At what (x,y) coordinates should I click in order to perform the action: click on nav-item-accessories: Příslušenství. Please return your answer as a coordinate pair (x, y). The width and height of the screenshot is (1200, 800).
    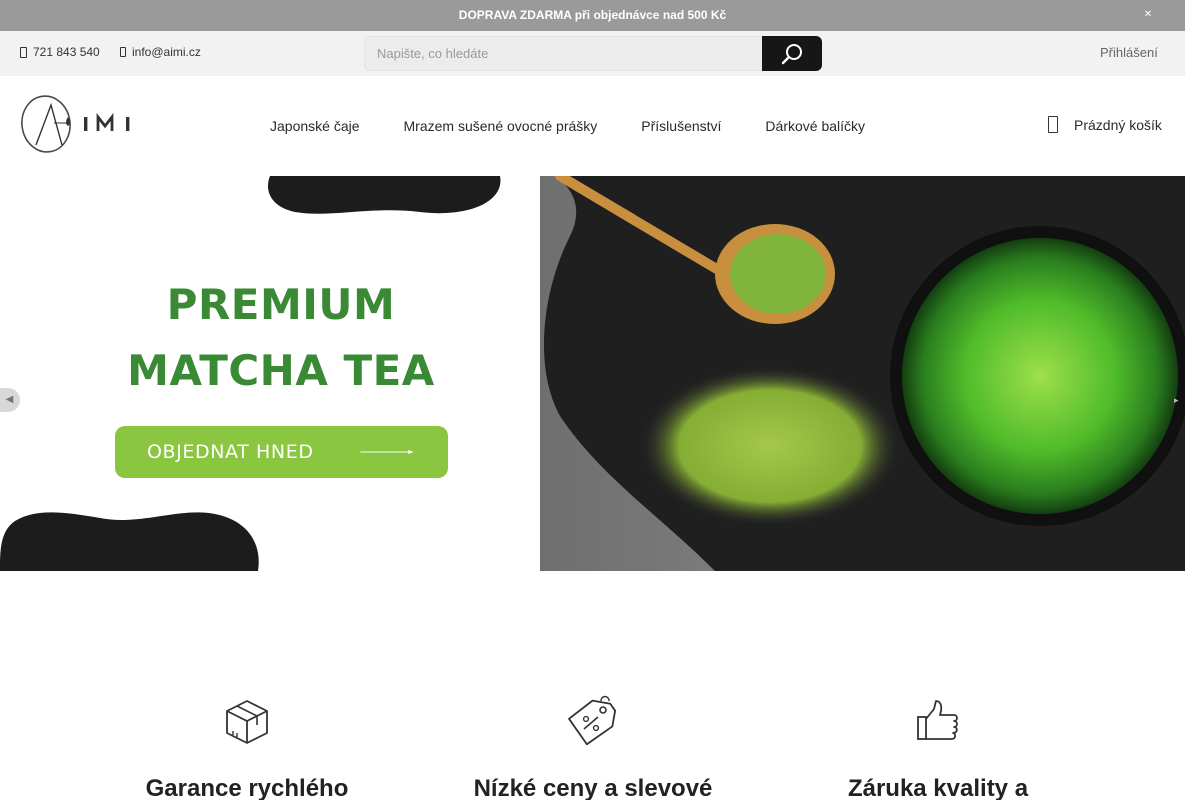
    Looking at the image, I should click on (681, 126).